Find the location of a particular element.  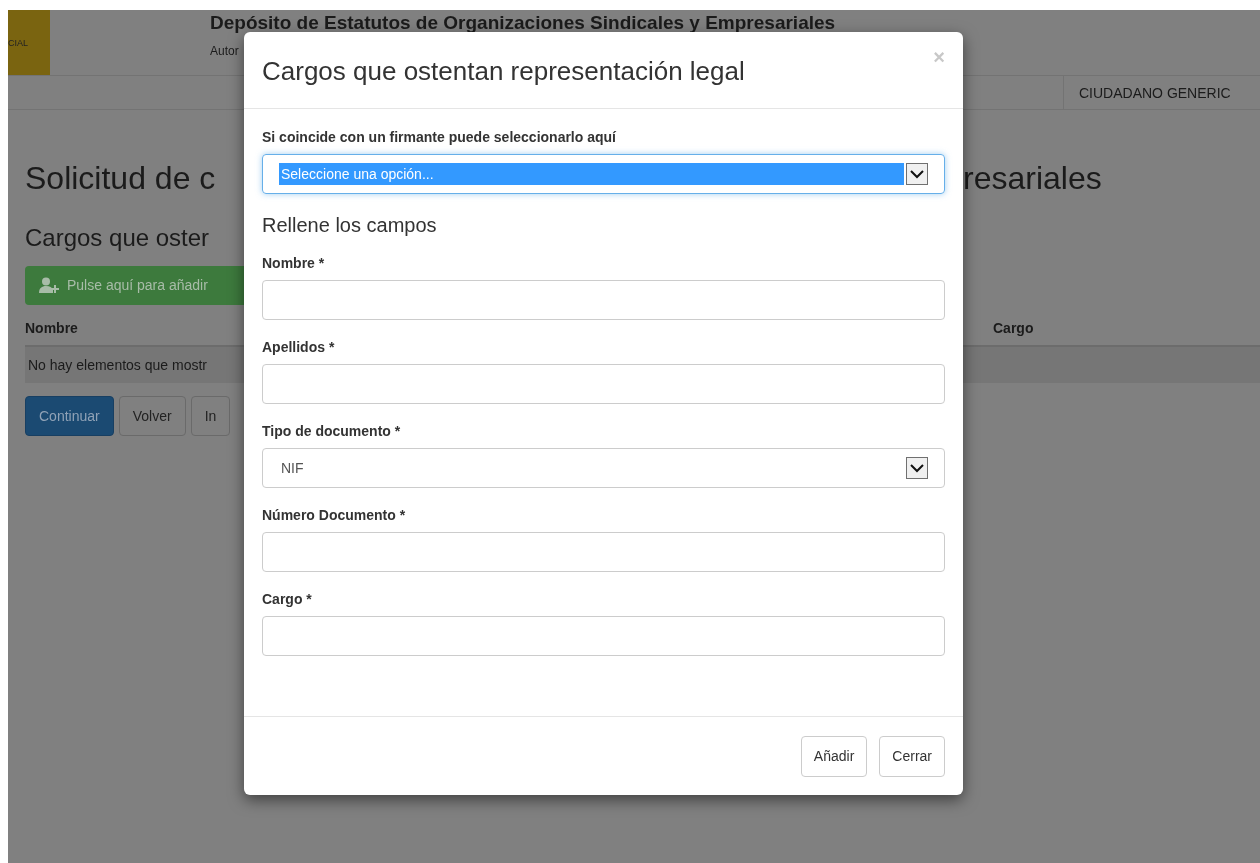

logo: CIAL is located at coordinates (29, 42).